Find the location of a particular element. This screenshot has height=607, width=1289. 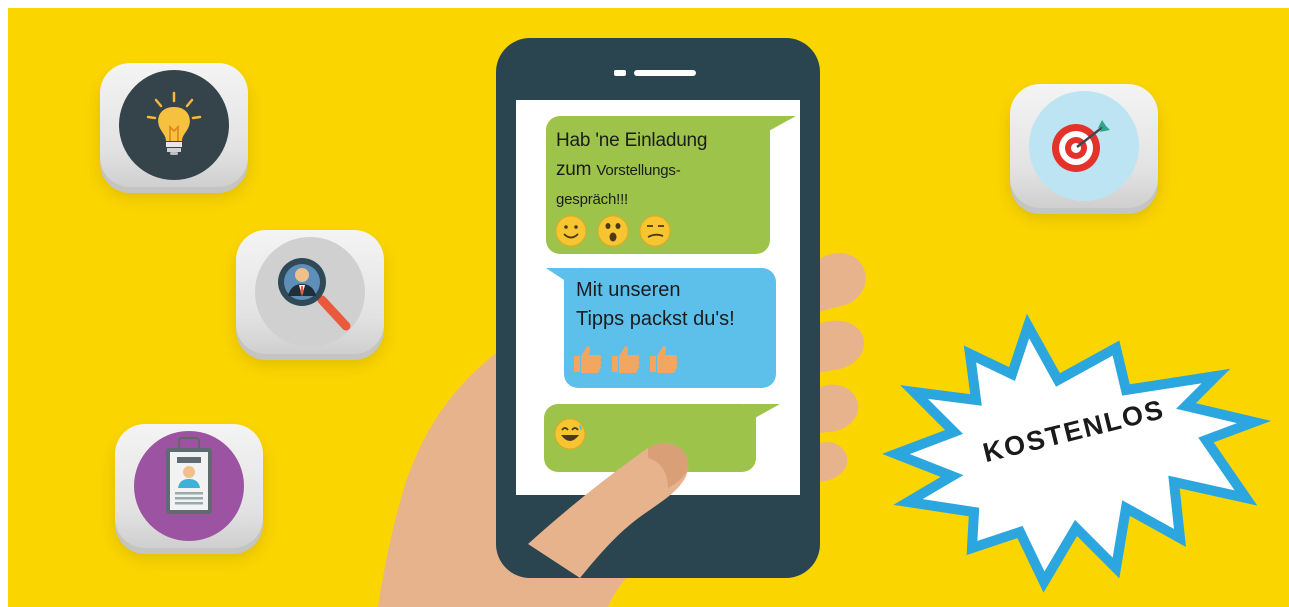

kostenlos-burst is located at coordinates (1077, 453).